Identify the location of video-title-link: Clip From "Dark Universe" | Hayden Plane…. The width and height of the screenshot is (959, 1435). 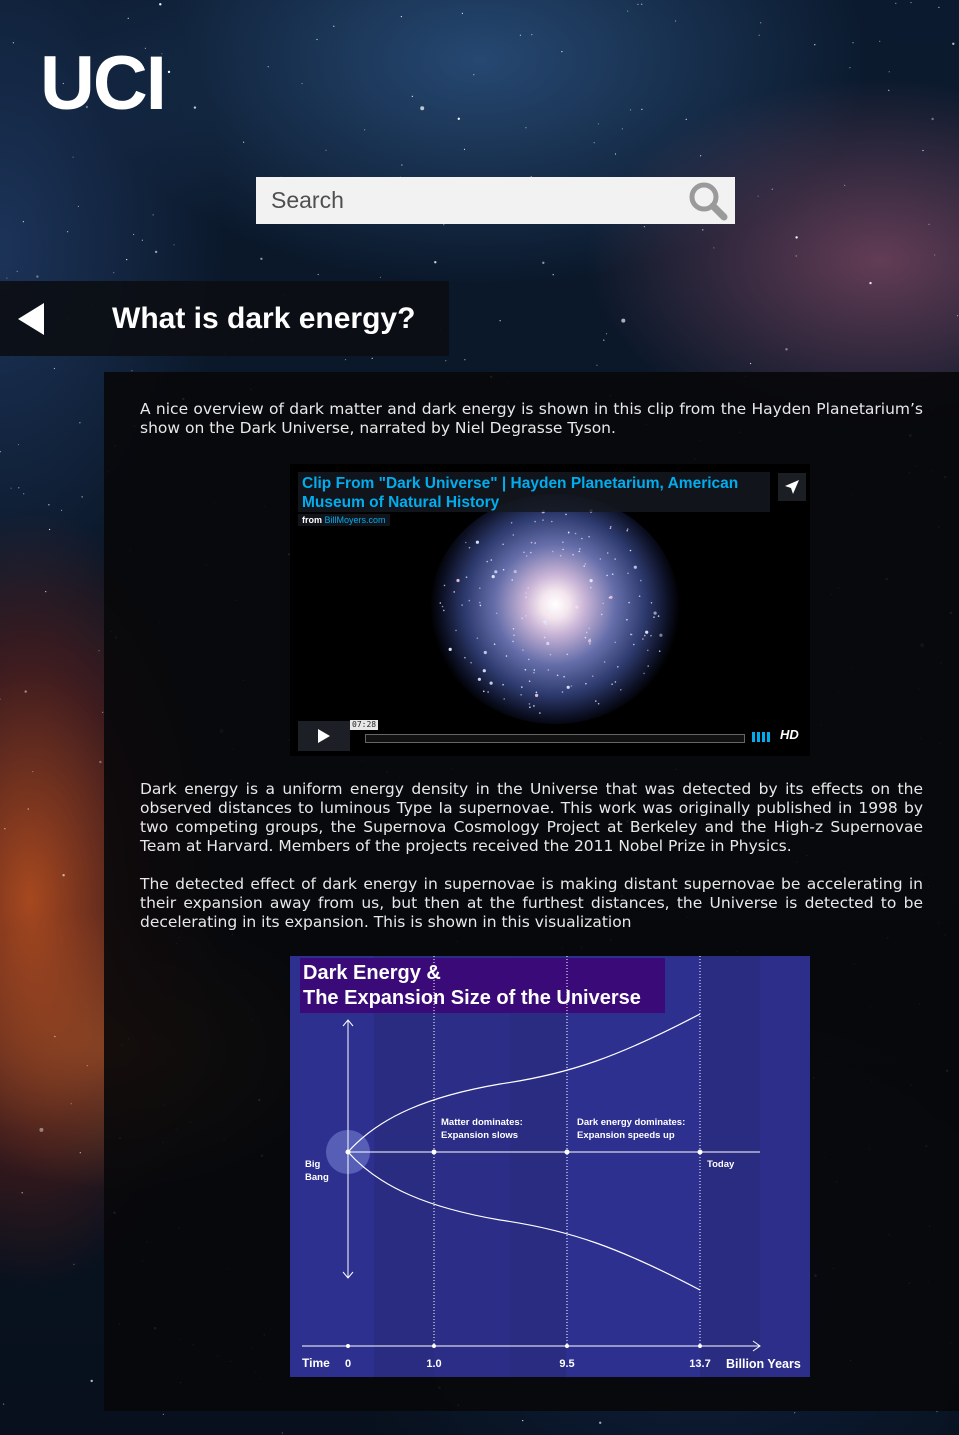
(534, 493).